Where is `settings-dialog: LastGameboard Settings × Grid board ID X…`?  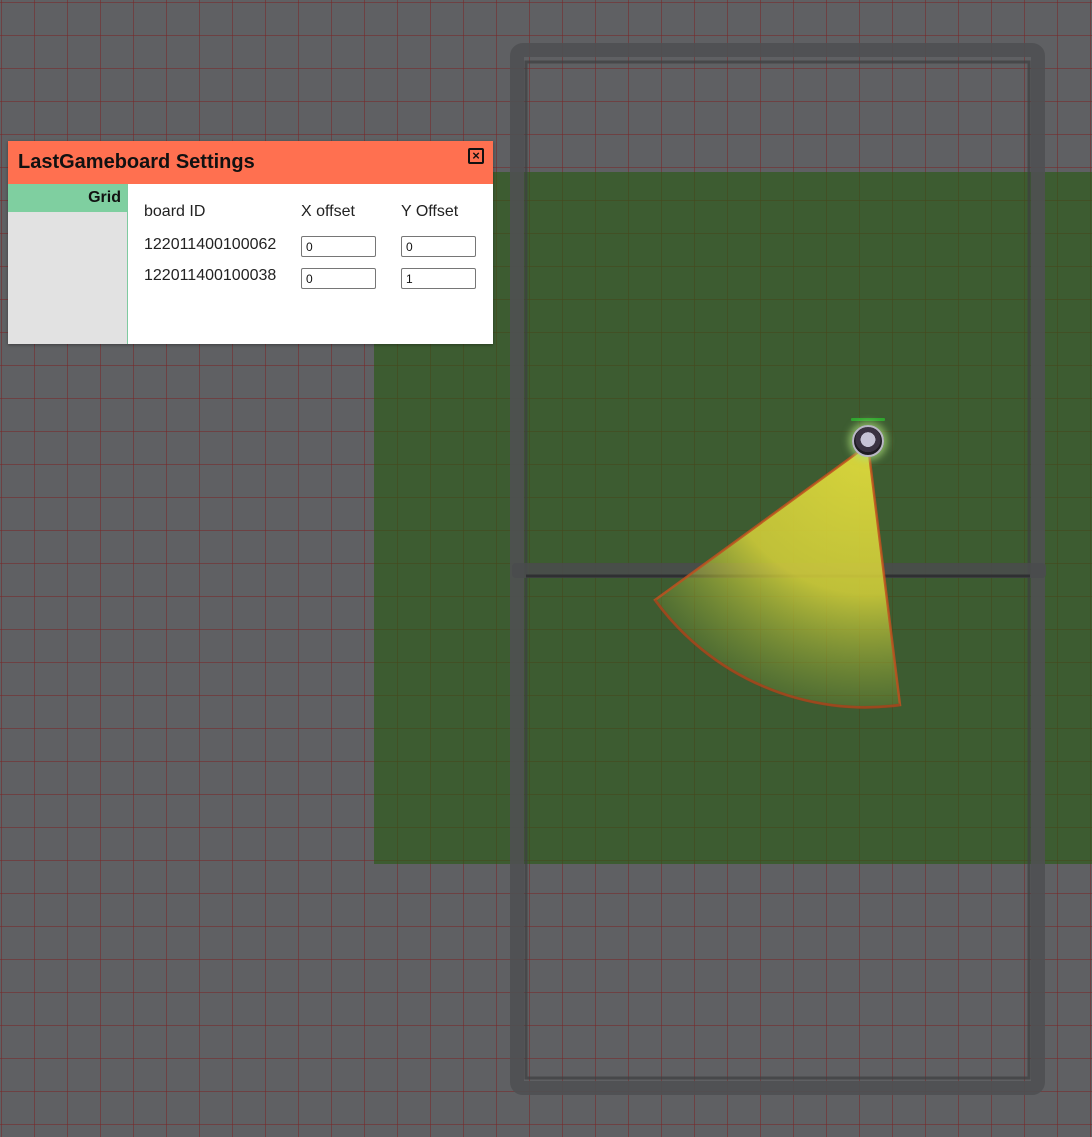
settings-dialog: LastGameboard Settings × Grid board ID X… is located at coordinates (250, 242).